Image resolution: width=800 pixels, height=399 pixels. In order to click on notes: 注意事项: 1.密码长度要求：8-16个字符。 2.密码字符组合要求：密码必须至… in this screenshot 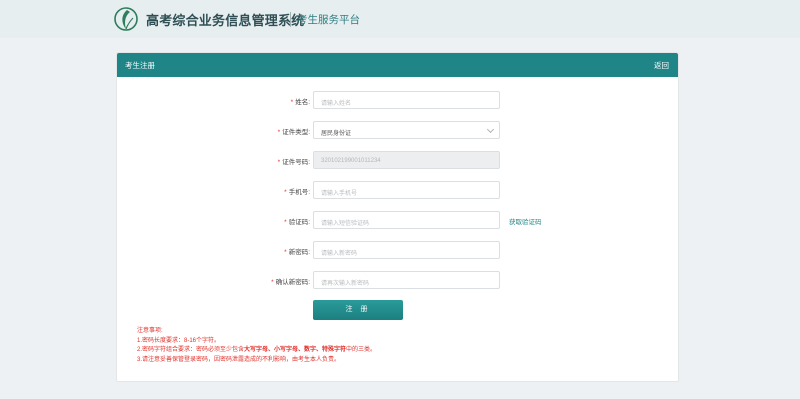, I will do `click(256, 346)`.